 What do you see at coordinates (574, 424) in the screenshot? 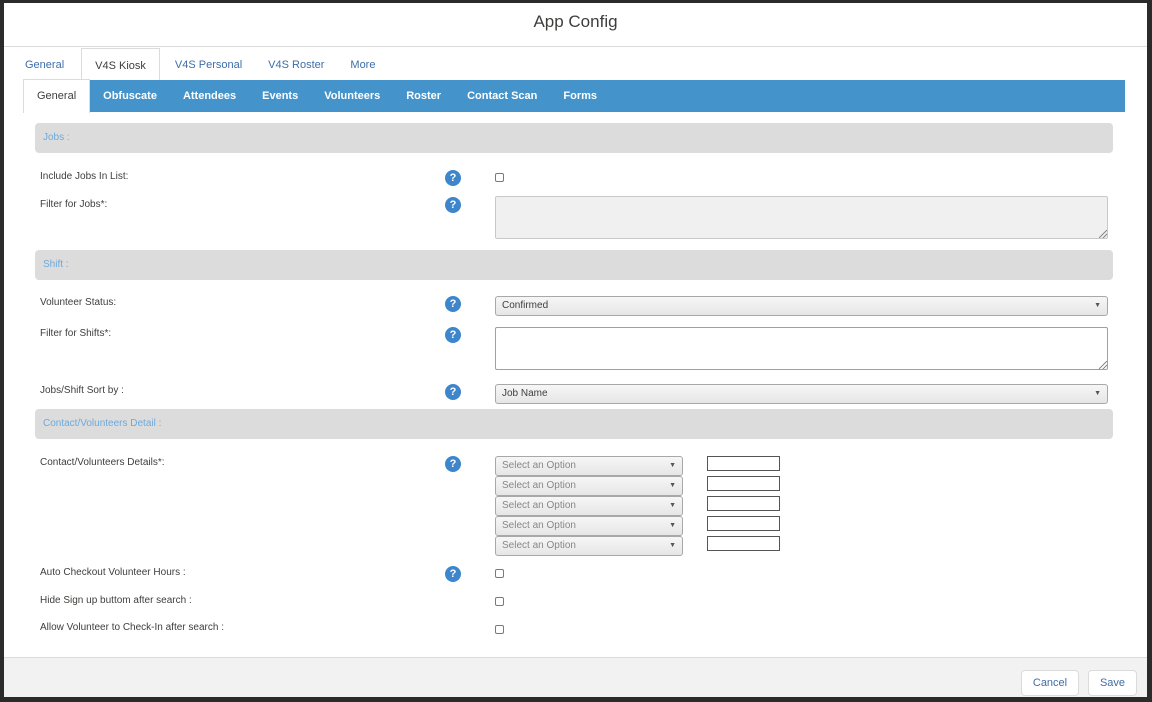
I see `section-contact-header: Contact/Volunteers Detail :` at bounding box center [574, 424].